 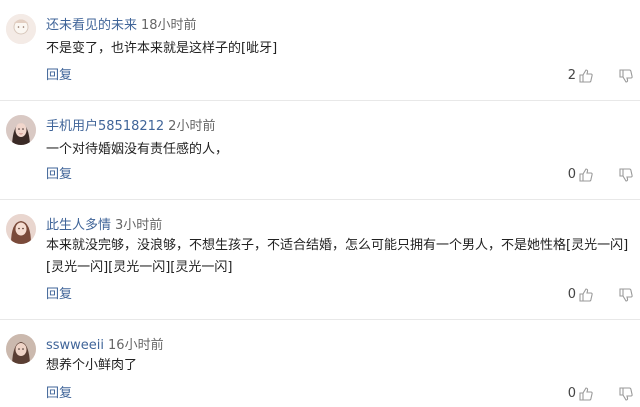 I want to click on comment-header: 手机用户58518212 2小时前, so click(x=130, y=127).